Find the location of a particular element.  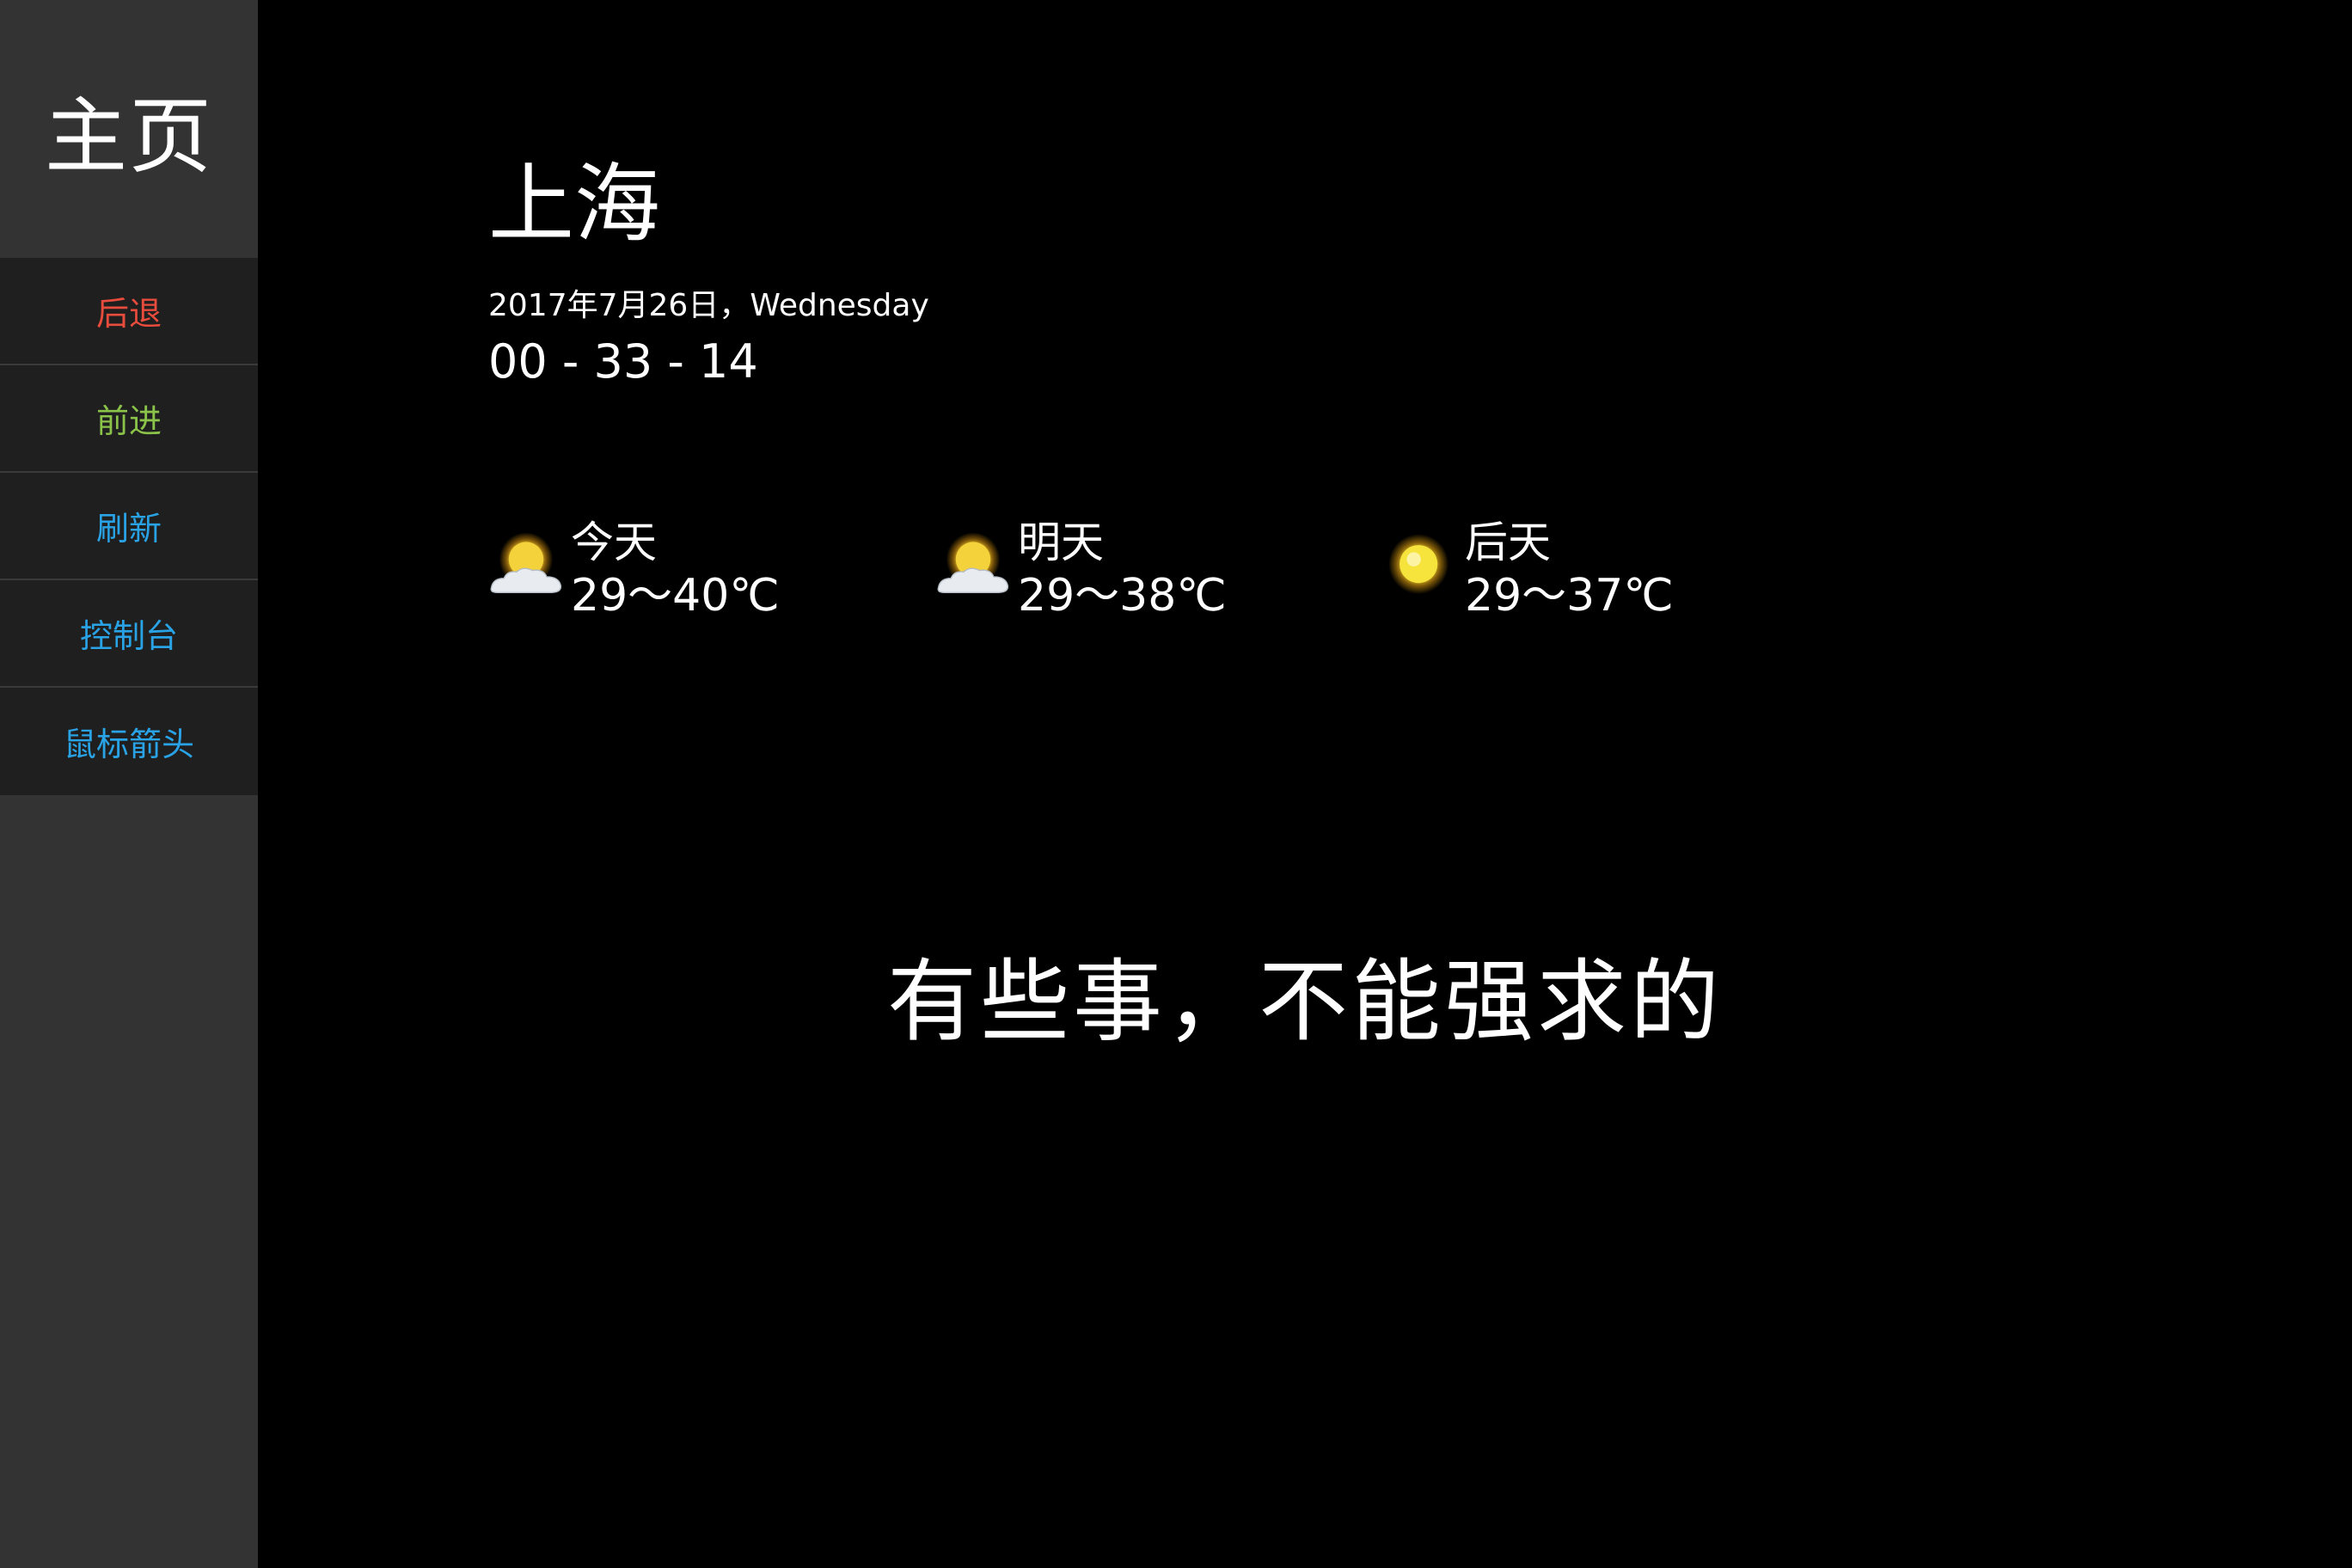

forecast-day-label: 明天 is located at coordinates (1061, 542).